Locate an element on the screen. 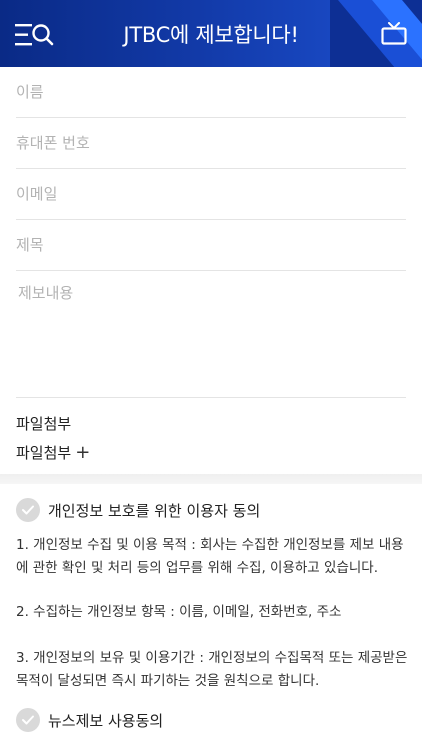  news-consent-checkbox: 뉴스제보 사용동의 is located at coordinates (89, 720).